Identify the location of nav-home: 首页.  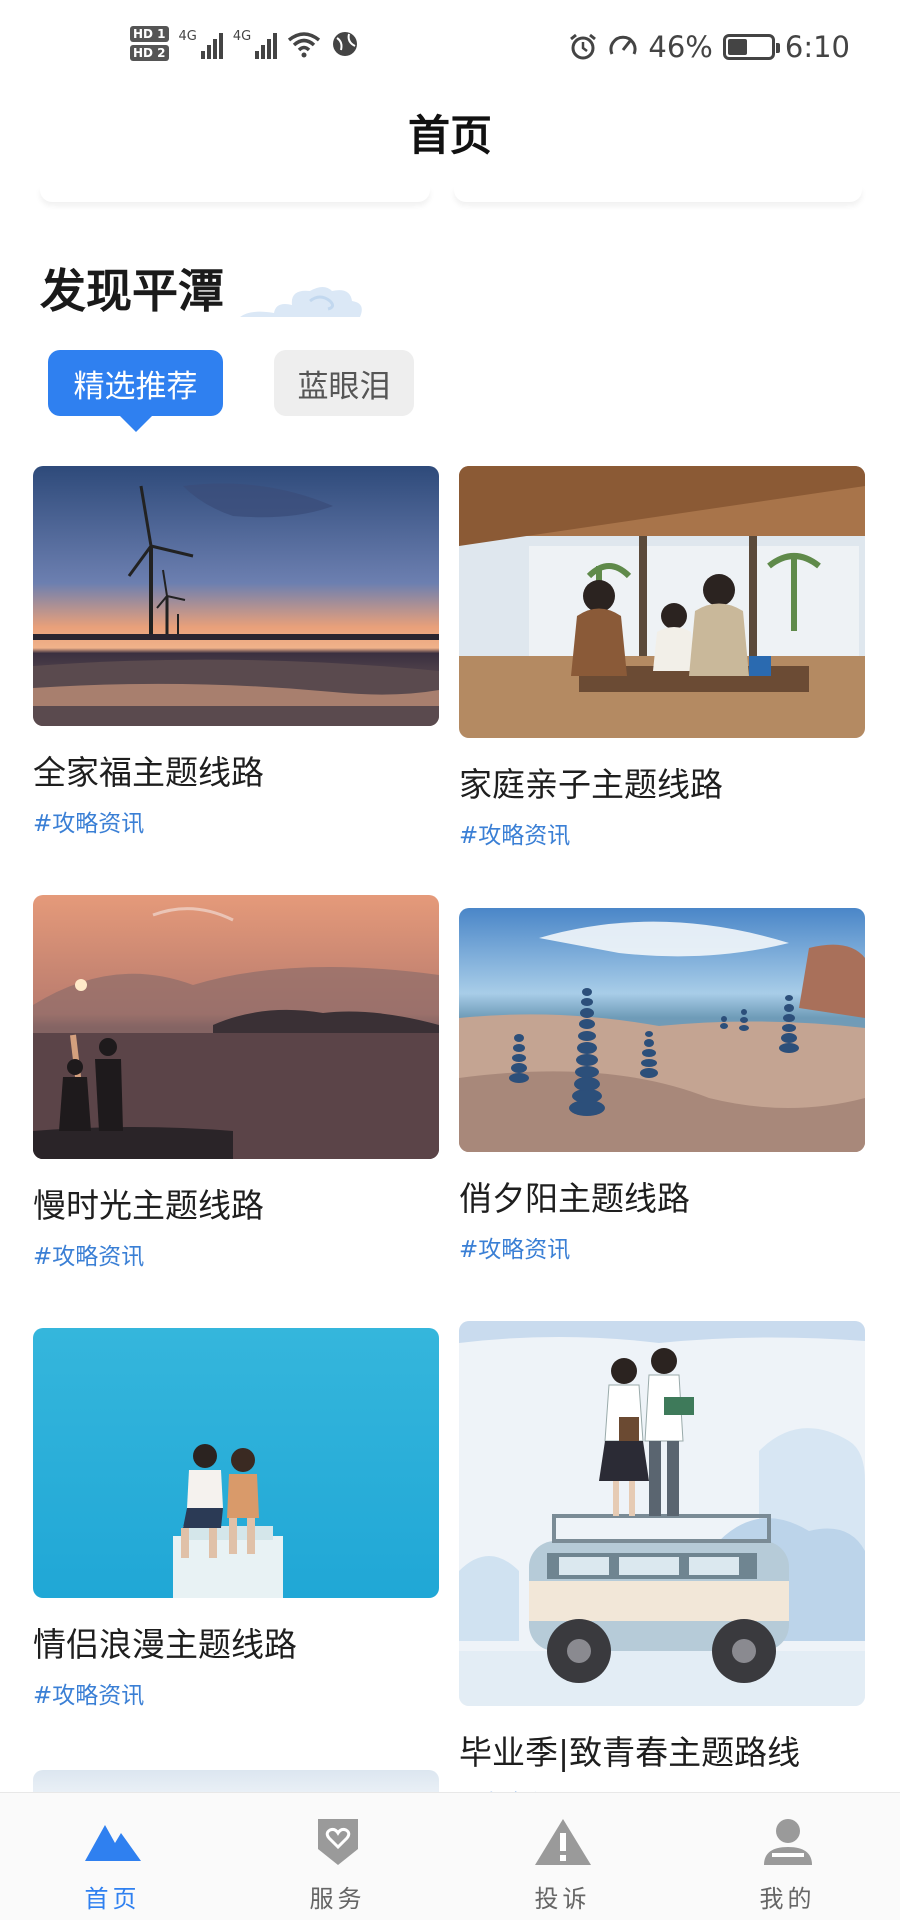
(112, 1856).